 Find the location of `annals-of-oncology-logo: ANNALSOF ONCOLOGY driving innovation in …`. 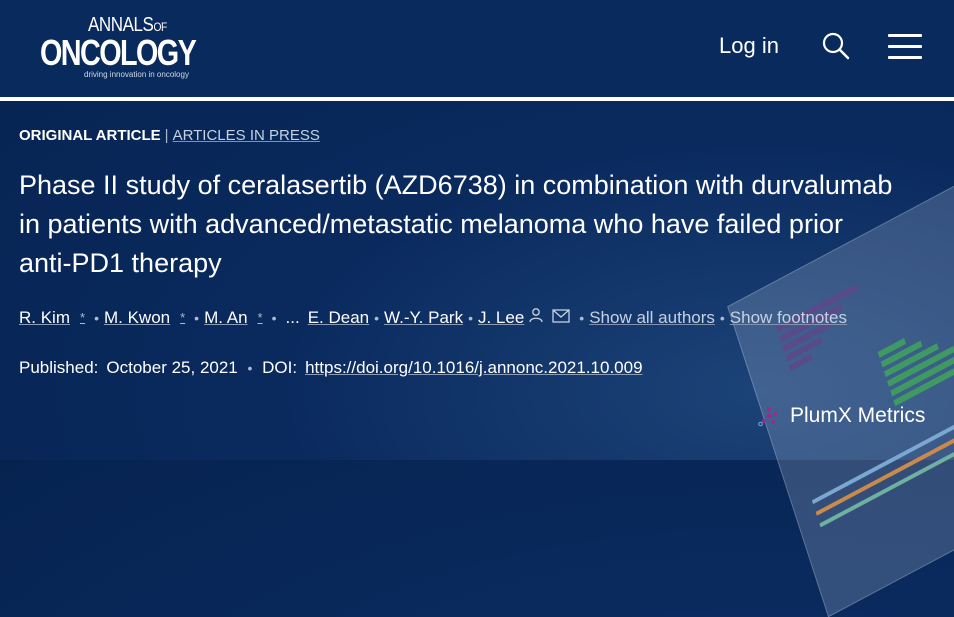

annals-of-oncology-logo: ANNALSOF ONCOLOGY driving innovation in … is located at coordinates (118, 49).